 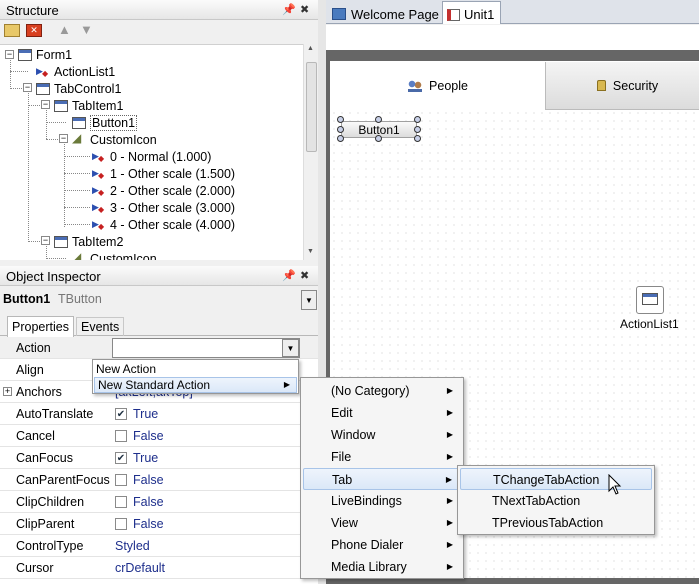 I want to click on scroll-up-icon: ▲, so click(x=310, y=48).